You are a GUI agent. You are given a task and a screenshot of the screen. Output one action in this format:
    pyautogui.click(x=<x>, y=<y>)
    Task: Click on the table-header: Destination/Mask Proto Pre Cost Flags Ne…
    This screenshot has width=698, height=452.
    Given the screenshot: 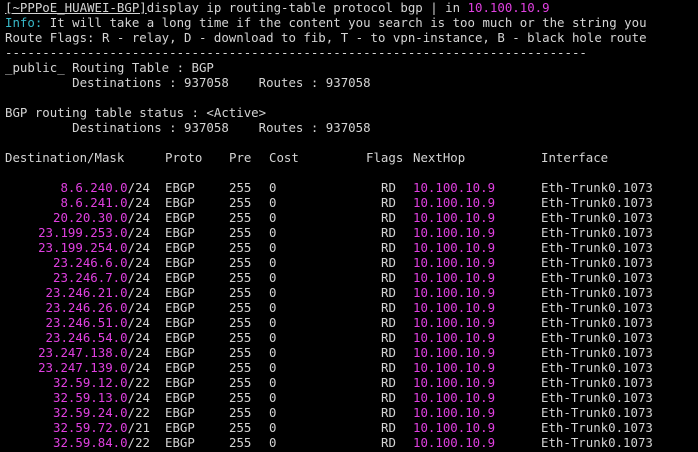 What is the action you would take?
    pyautogui.click(x=351, y=157)
    